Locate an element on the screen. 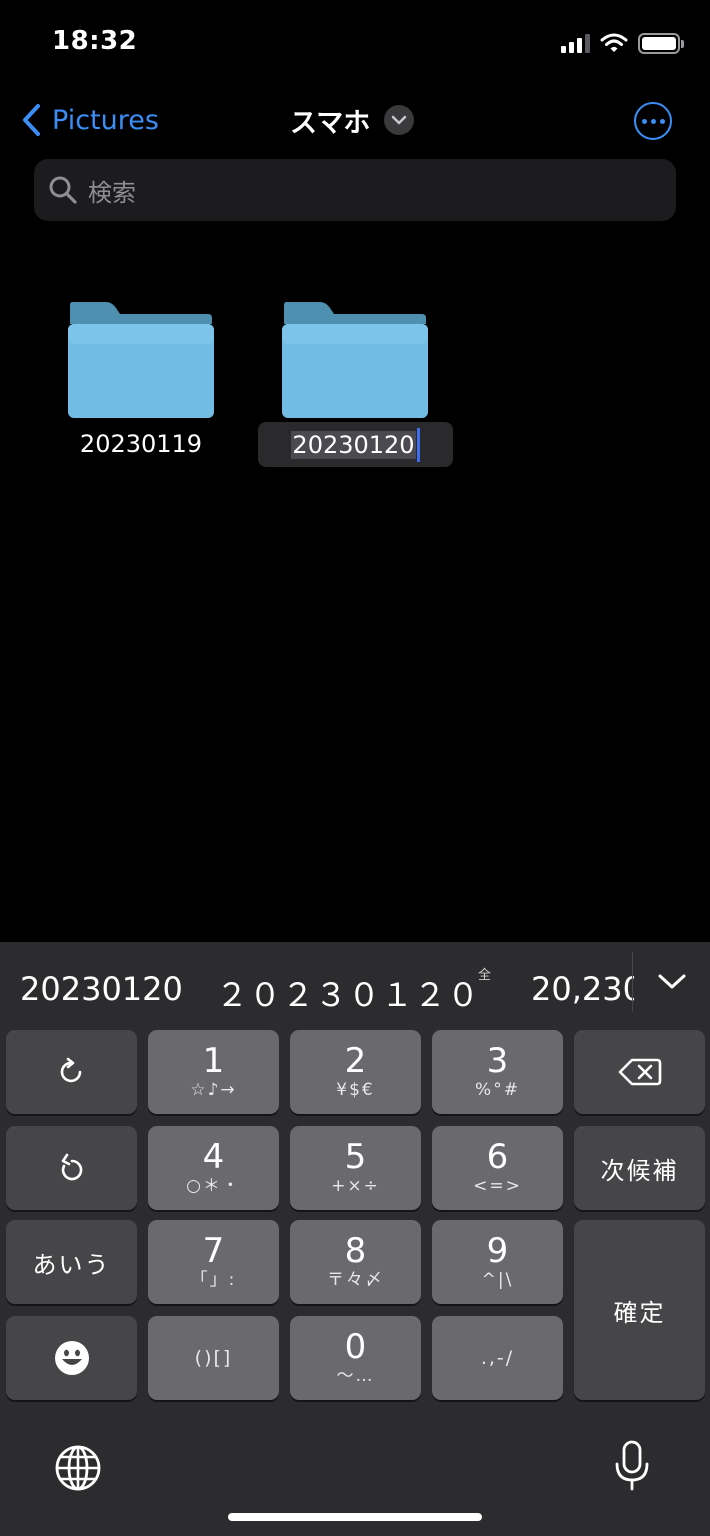 This screenshot has width=710, height=1536. key-symbols: .,-/ is located at coordinates (497, 1358).